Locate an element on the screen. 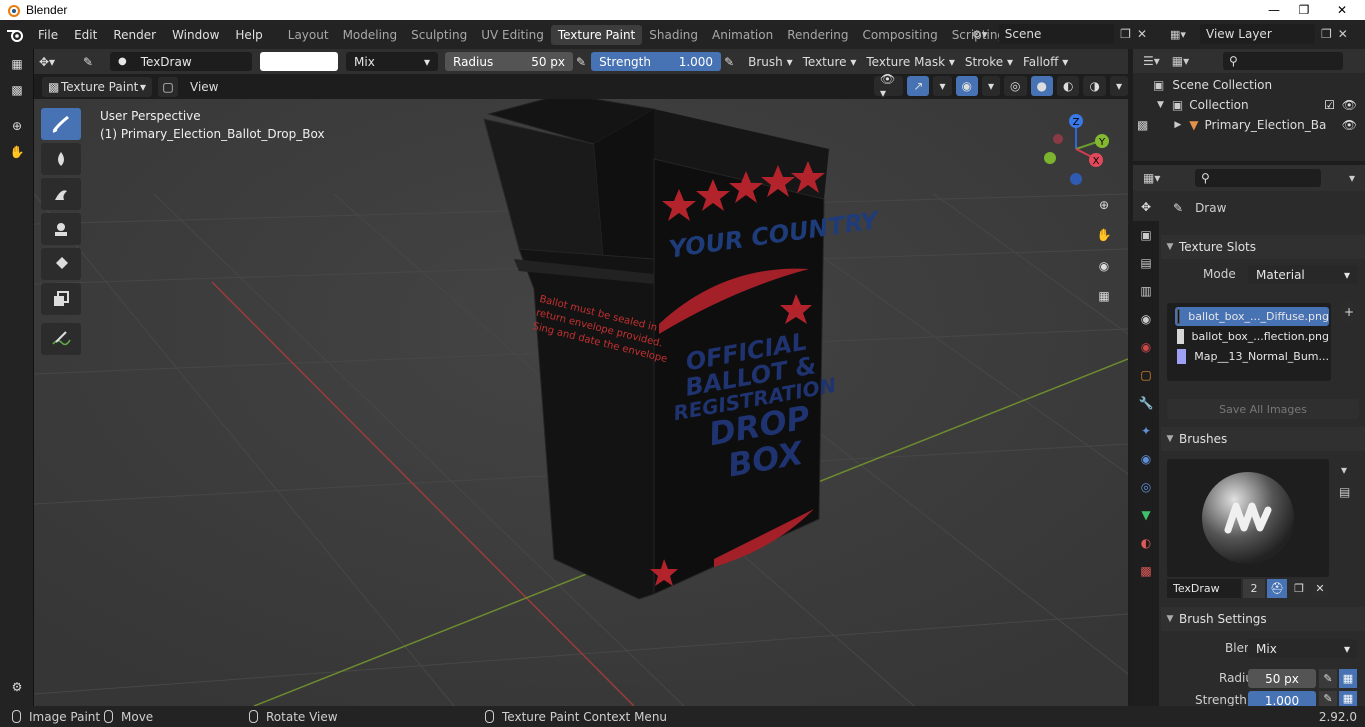 This screenshot has height=727, width=1365. ortho-toggle-icon: ▦ is located at coordinates (1104, 296).